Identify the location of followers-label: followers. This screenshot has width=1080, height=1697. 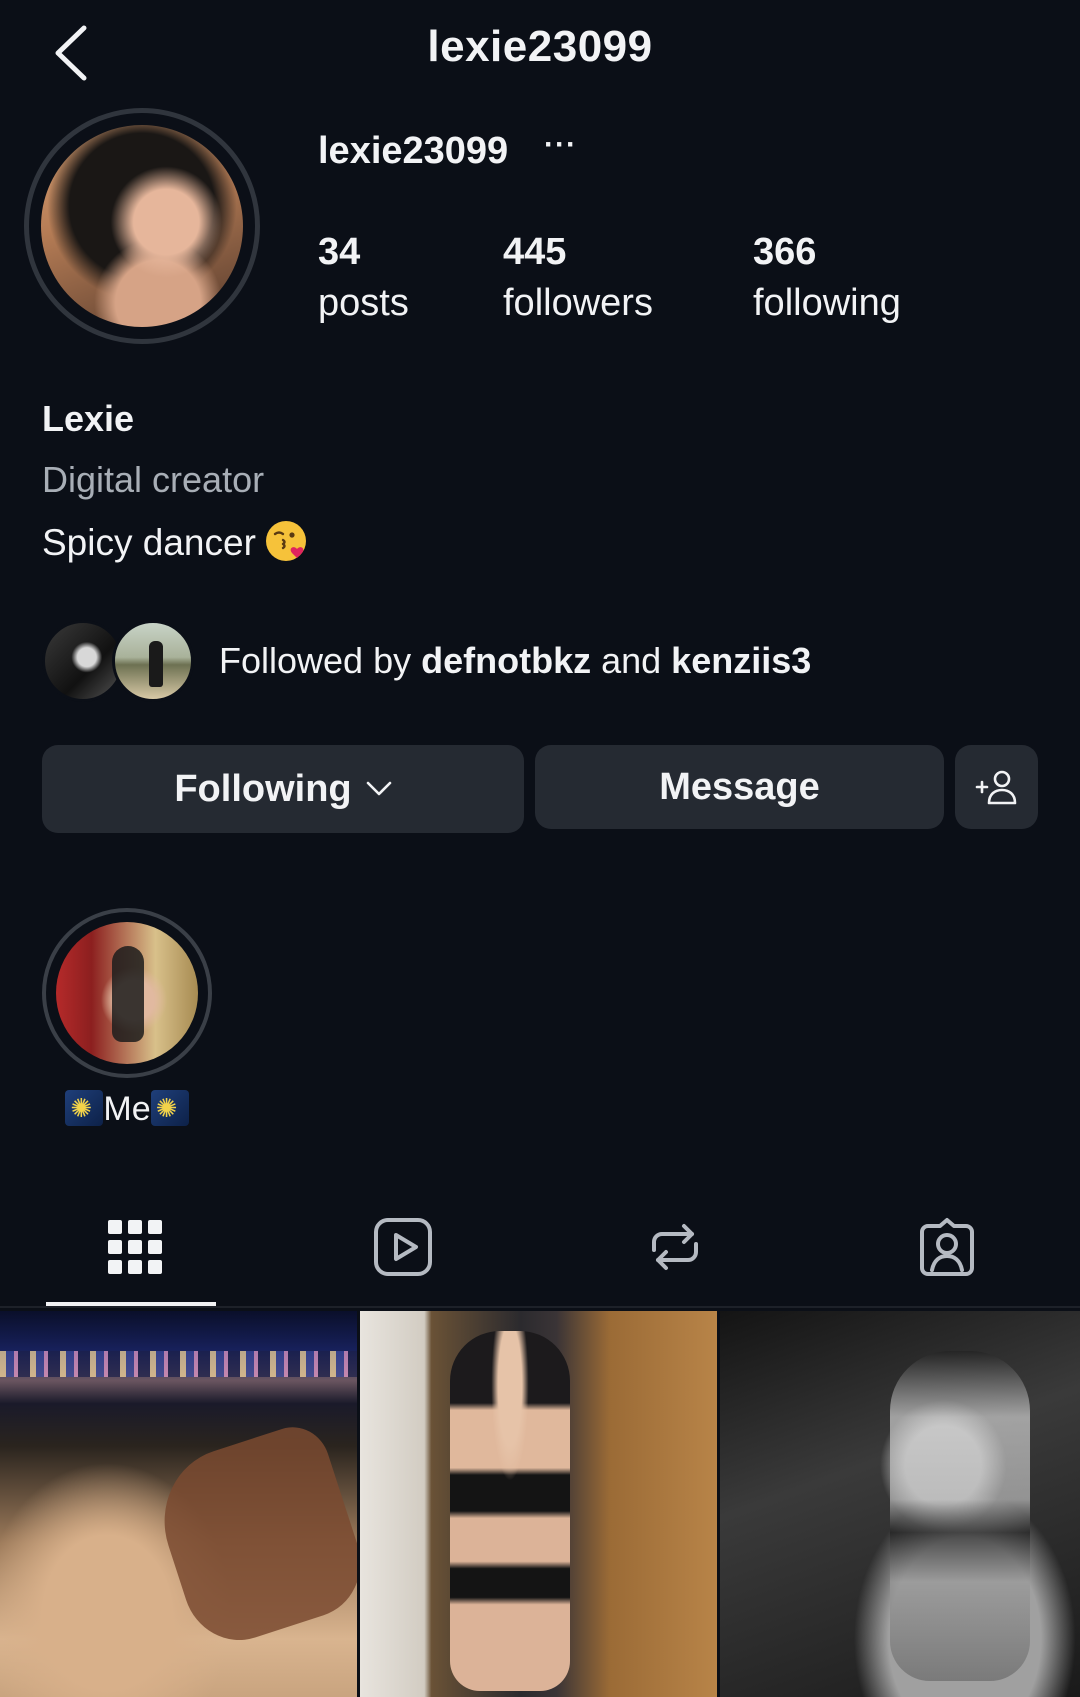
(578, 303).